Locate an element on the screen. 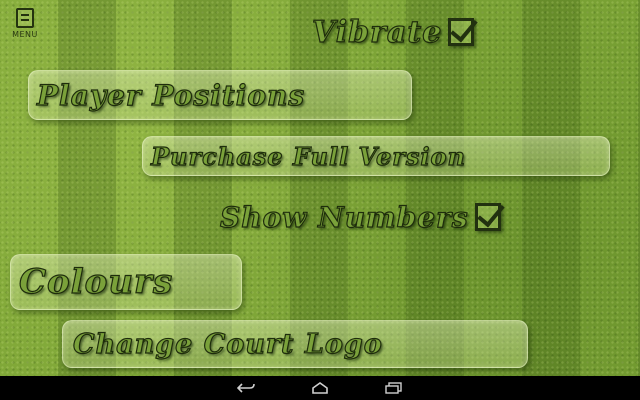  navigation-bar is located at coordinates (320, 388).